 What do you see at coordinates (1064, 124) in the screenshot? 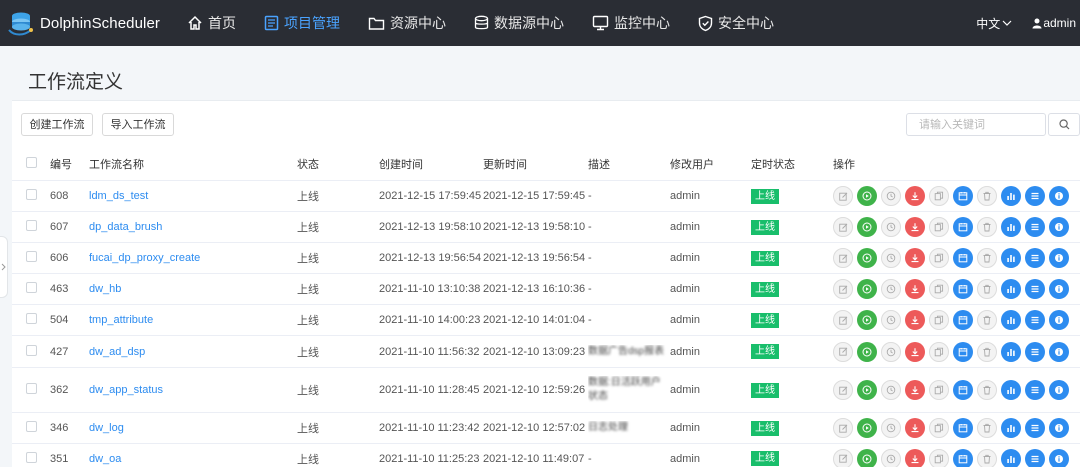
I see `search-button` at bounding box center [1064, 124].